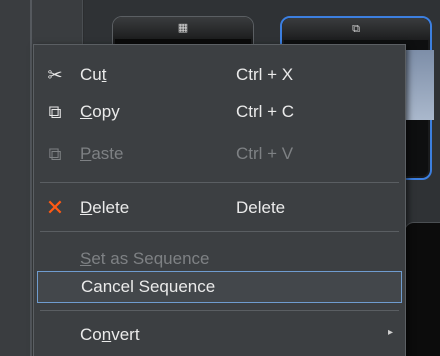  What do you see at coordinates (219, 75) in the screenshot?
I see `menu-item-cut: ✂ Cut Ctrl + X` at bounding box center [219, 75].